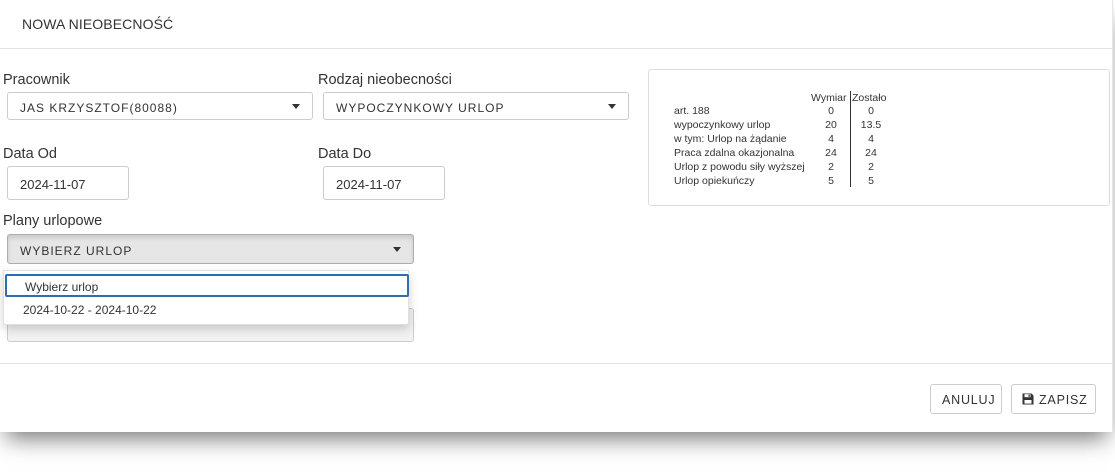  Describe the element at coordinates (730, 139) in the screenshot. I see `balance-row-name: w tym: Urlop na żądanie` at that location.